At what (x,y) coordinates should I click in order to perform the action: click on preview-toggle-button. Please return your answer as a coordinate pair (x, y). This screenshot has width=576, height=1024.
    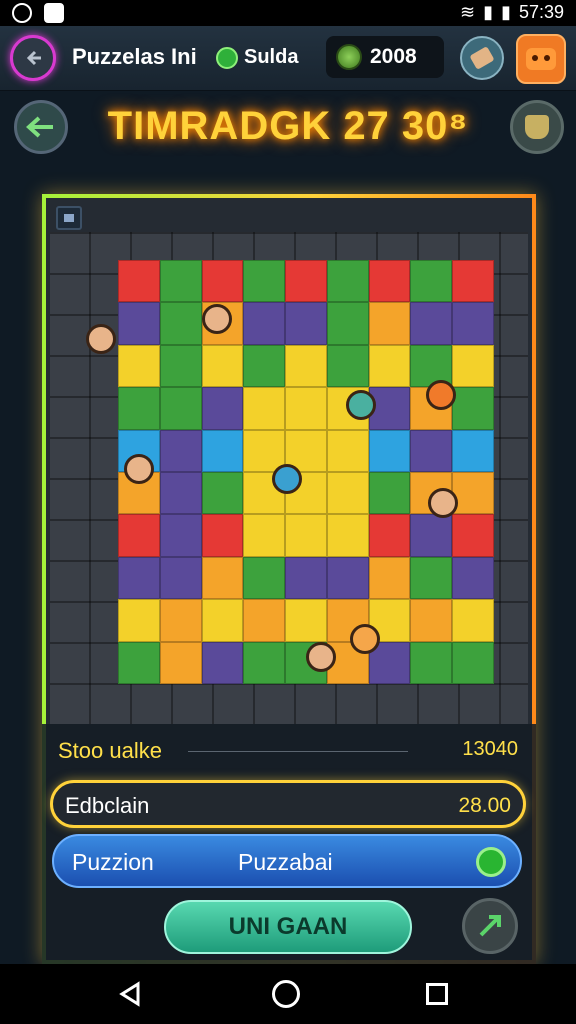
    Looking at the image, I should click on (69, 218).